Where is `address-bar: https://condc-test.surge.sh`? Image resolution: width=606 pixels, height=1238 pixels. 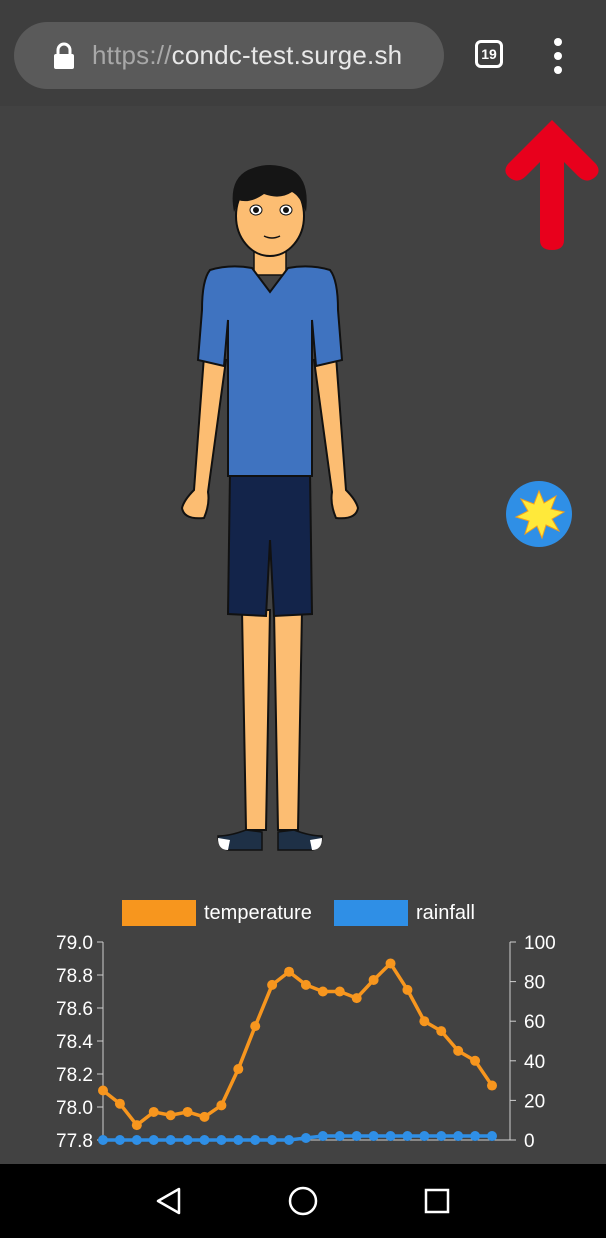
address-bar: https://condc-test.surge.sh is located at coordinates (229, 55).